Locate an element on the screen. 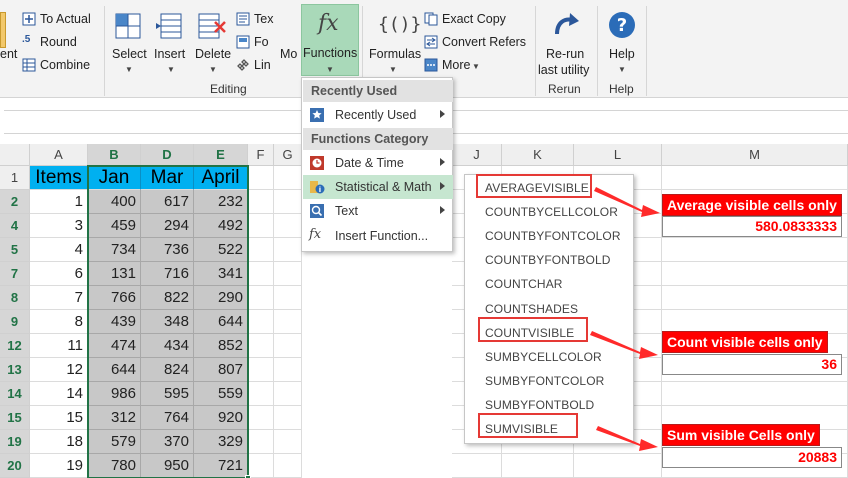 The width and height of the screenshot is (848, 478). to-actual-button: To Actual is located at coordinates (59, 19).